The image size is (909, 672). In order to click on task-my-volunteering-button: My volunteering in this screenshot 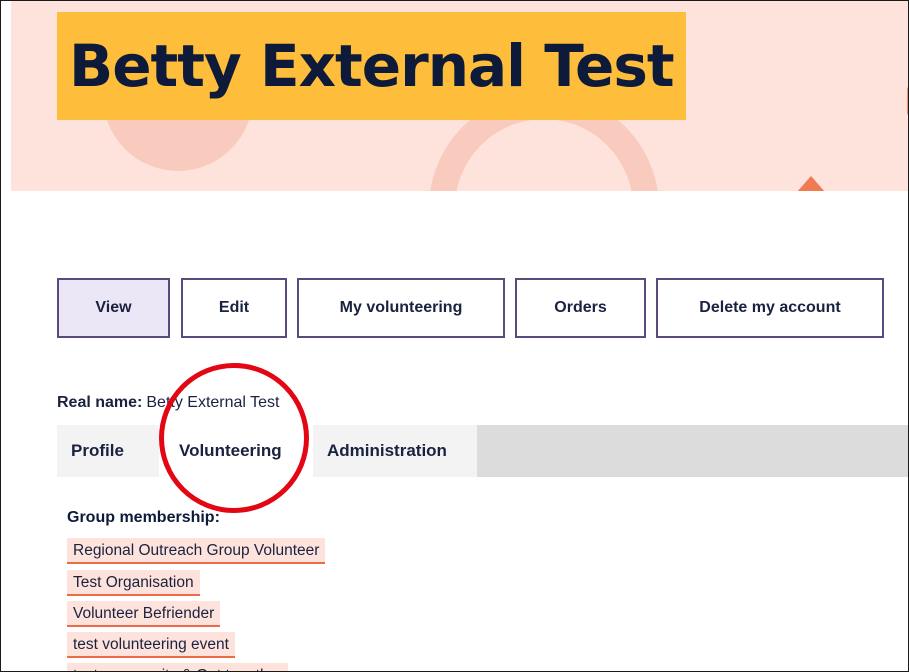, I will do `click(401, 308)`.